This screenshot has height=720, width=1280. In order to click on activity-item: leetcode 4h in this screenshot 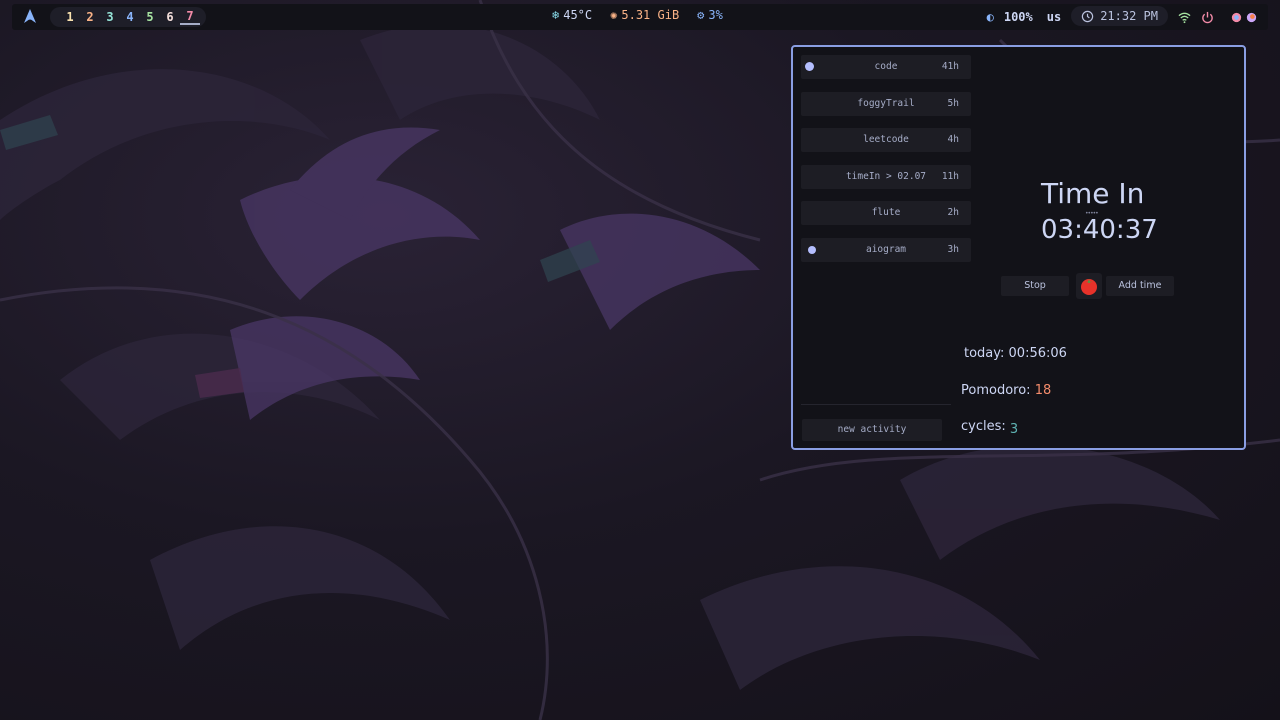, I will do `click(886, 140)`.